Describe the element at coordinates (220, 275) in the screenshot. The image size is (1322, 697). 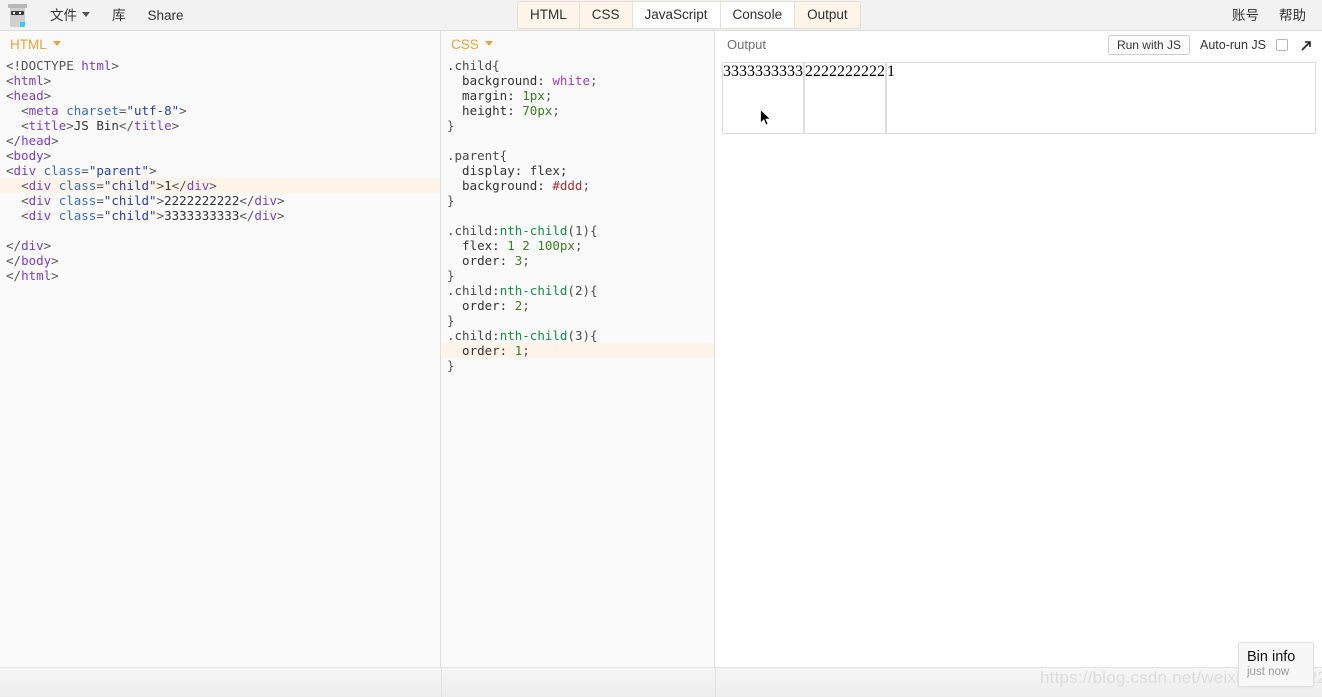
I see `html-line-15: </html>` at that location.